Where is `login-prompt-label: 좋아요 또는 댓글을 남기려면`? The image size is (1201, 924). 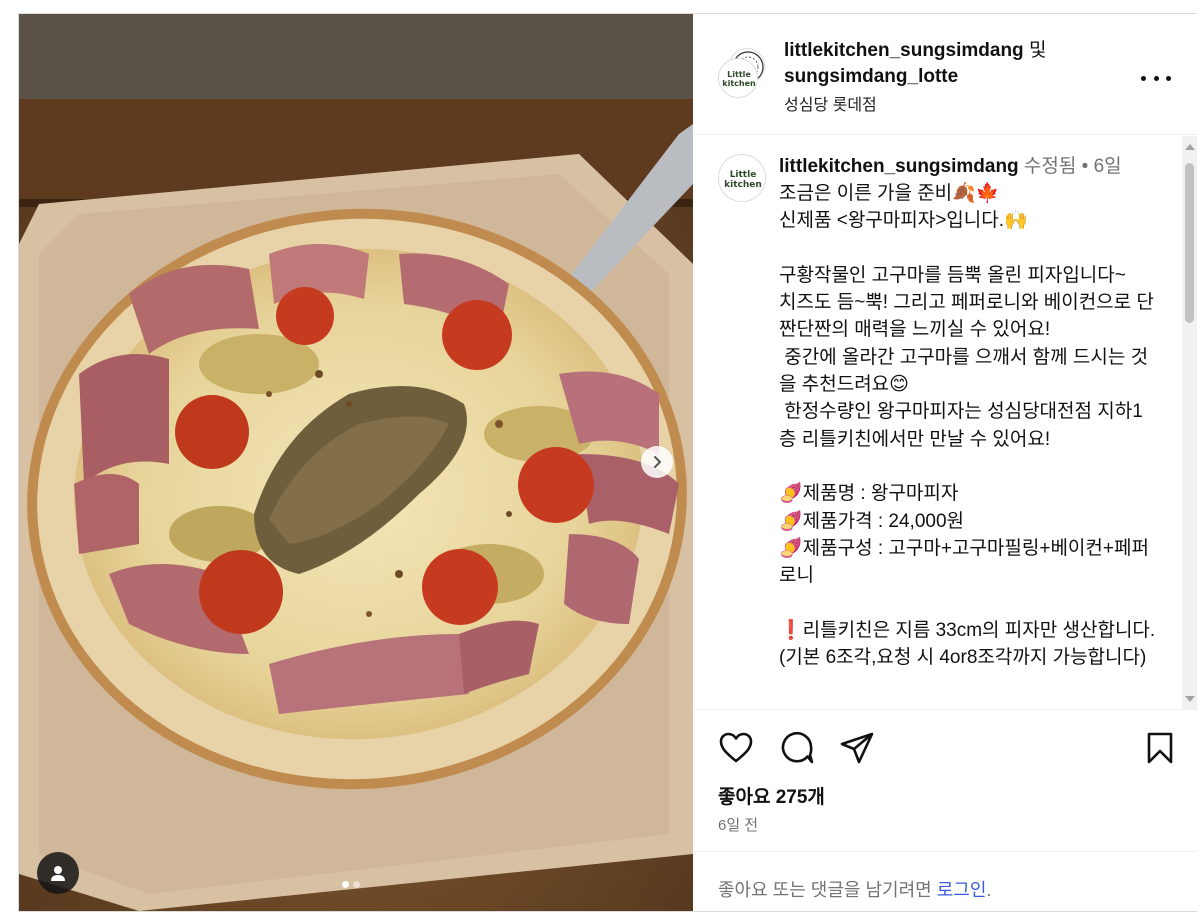
login-prompt-label: 좋아요 또는 댓글을 남기려면 is located at coordinates (827, 890).